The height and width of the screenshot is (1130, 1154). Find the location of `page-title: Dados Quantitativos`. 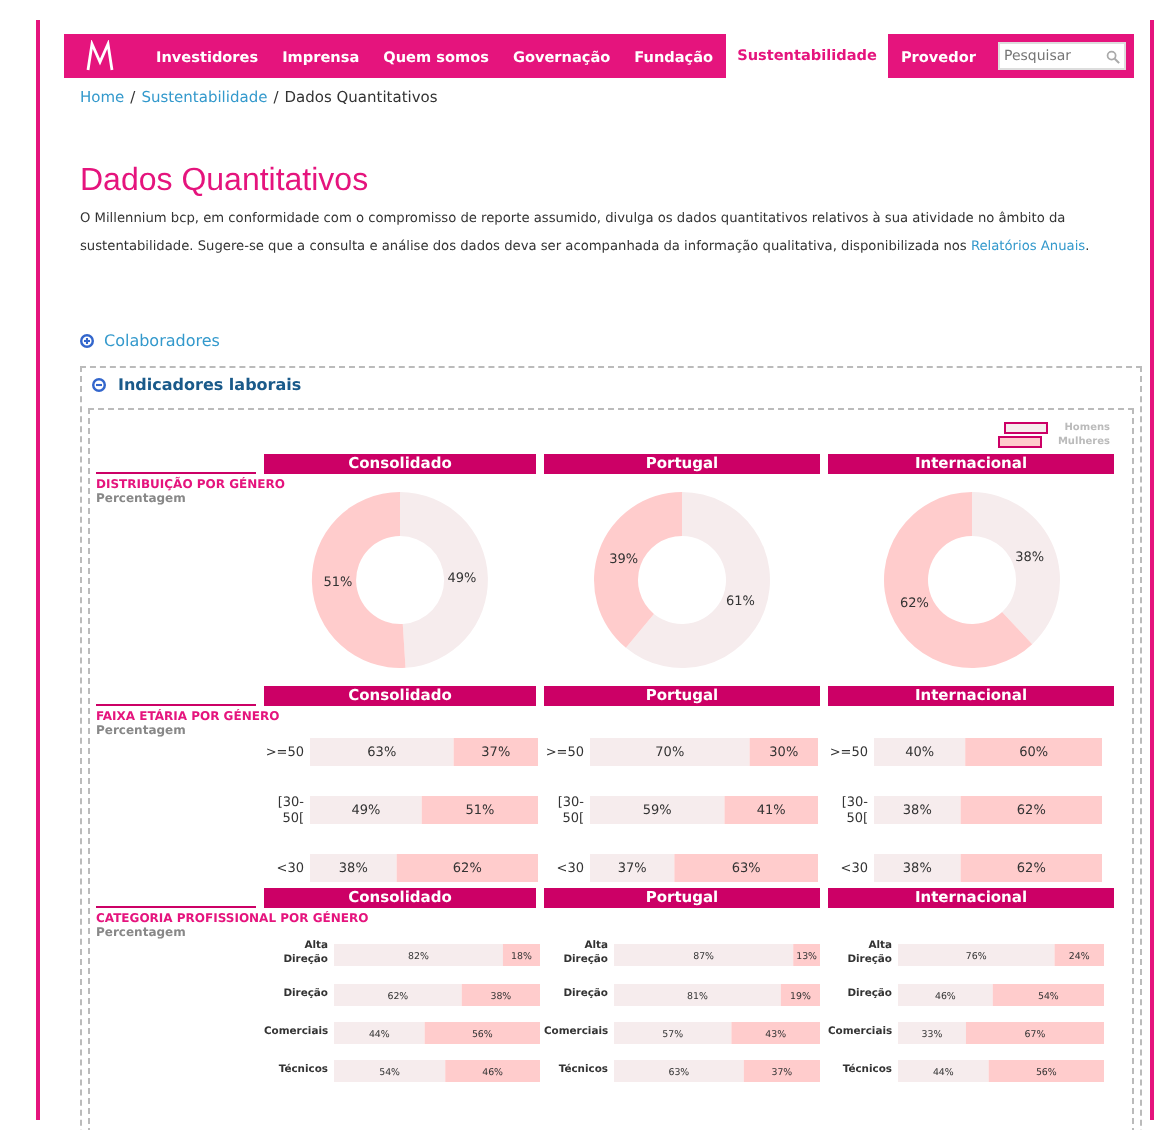

page-title: Dados Quantitativos is located at coordinates (225, 182).